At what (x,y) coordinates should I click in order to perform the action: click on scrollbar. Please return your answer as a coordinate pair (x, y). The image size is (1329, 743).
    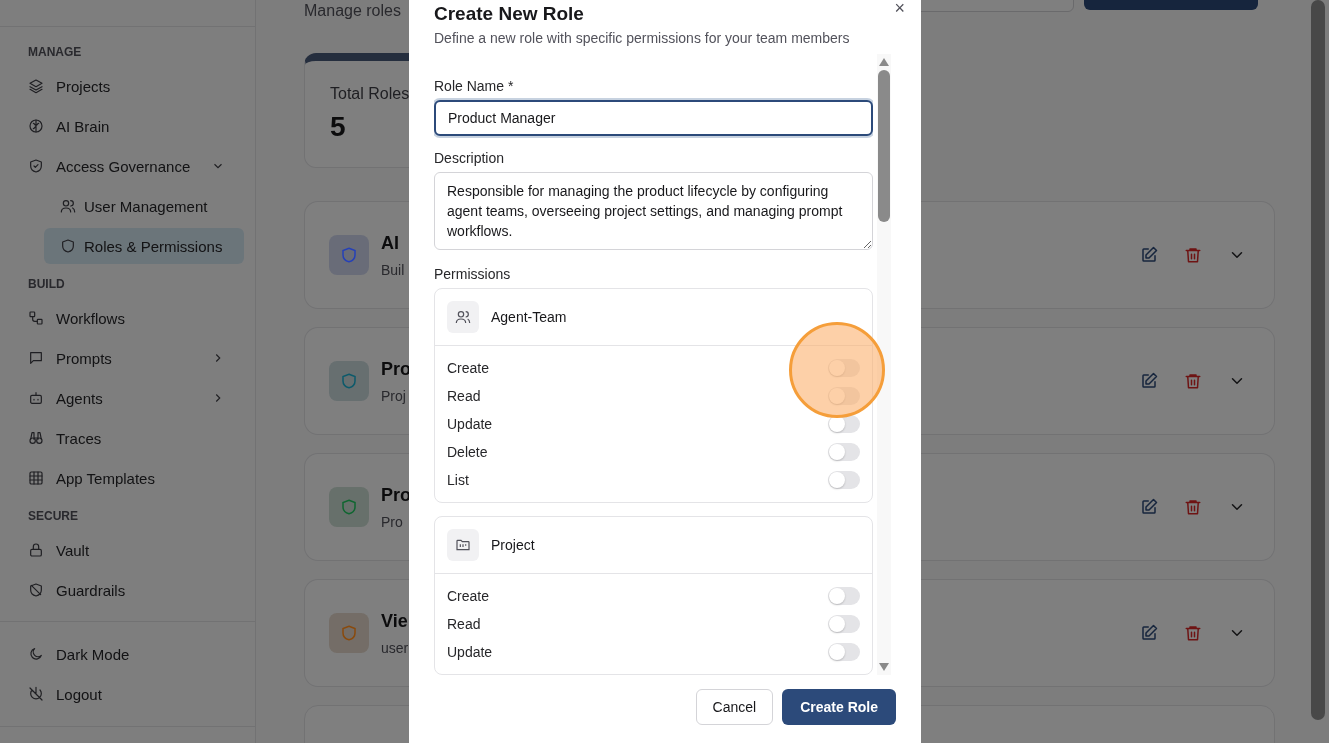
    Looking at the image, I should click on (884, 364).